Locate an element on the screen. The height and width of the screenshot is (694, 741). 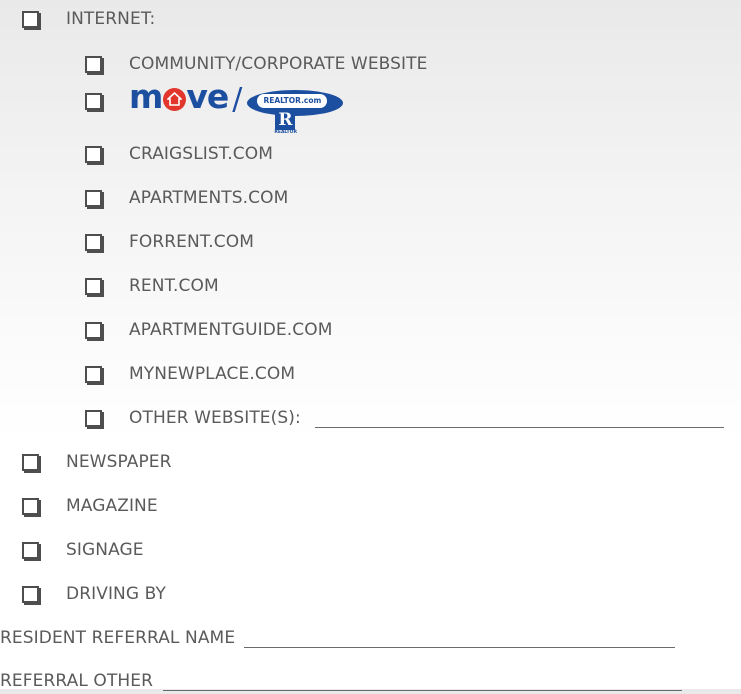
referral-other-row: REFERRAL OTHER is located at coordinates (341, 681).